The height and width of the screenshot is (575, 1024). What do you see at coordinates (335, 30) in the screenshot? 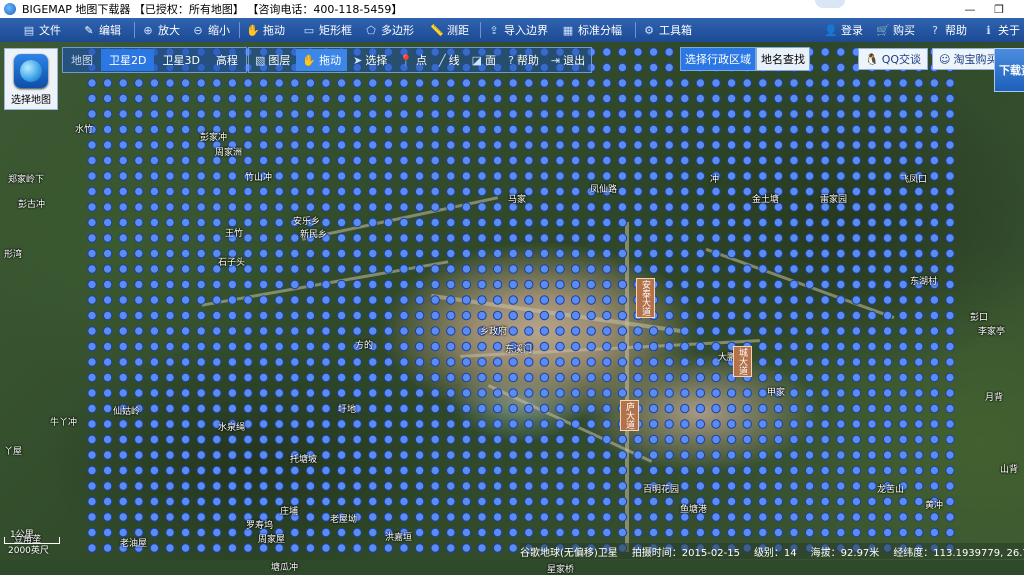
I see `toolbar-rectangle-label: 矩形框` at bounding box center [335, 30].